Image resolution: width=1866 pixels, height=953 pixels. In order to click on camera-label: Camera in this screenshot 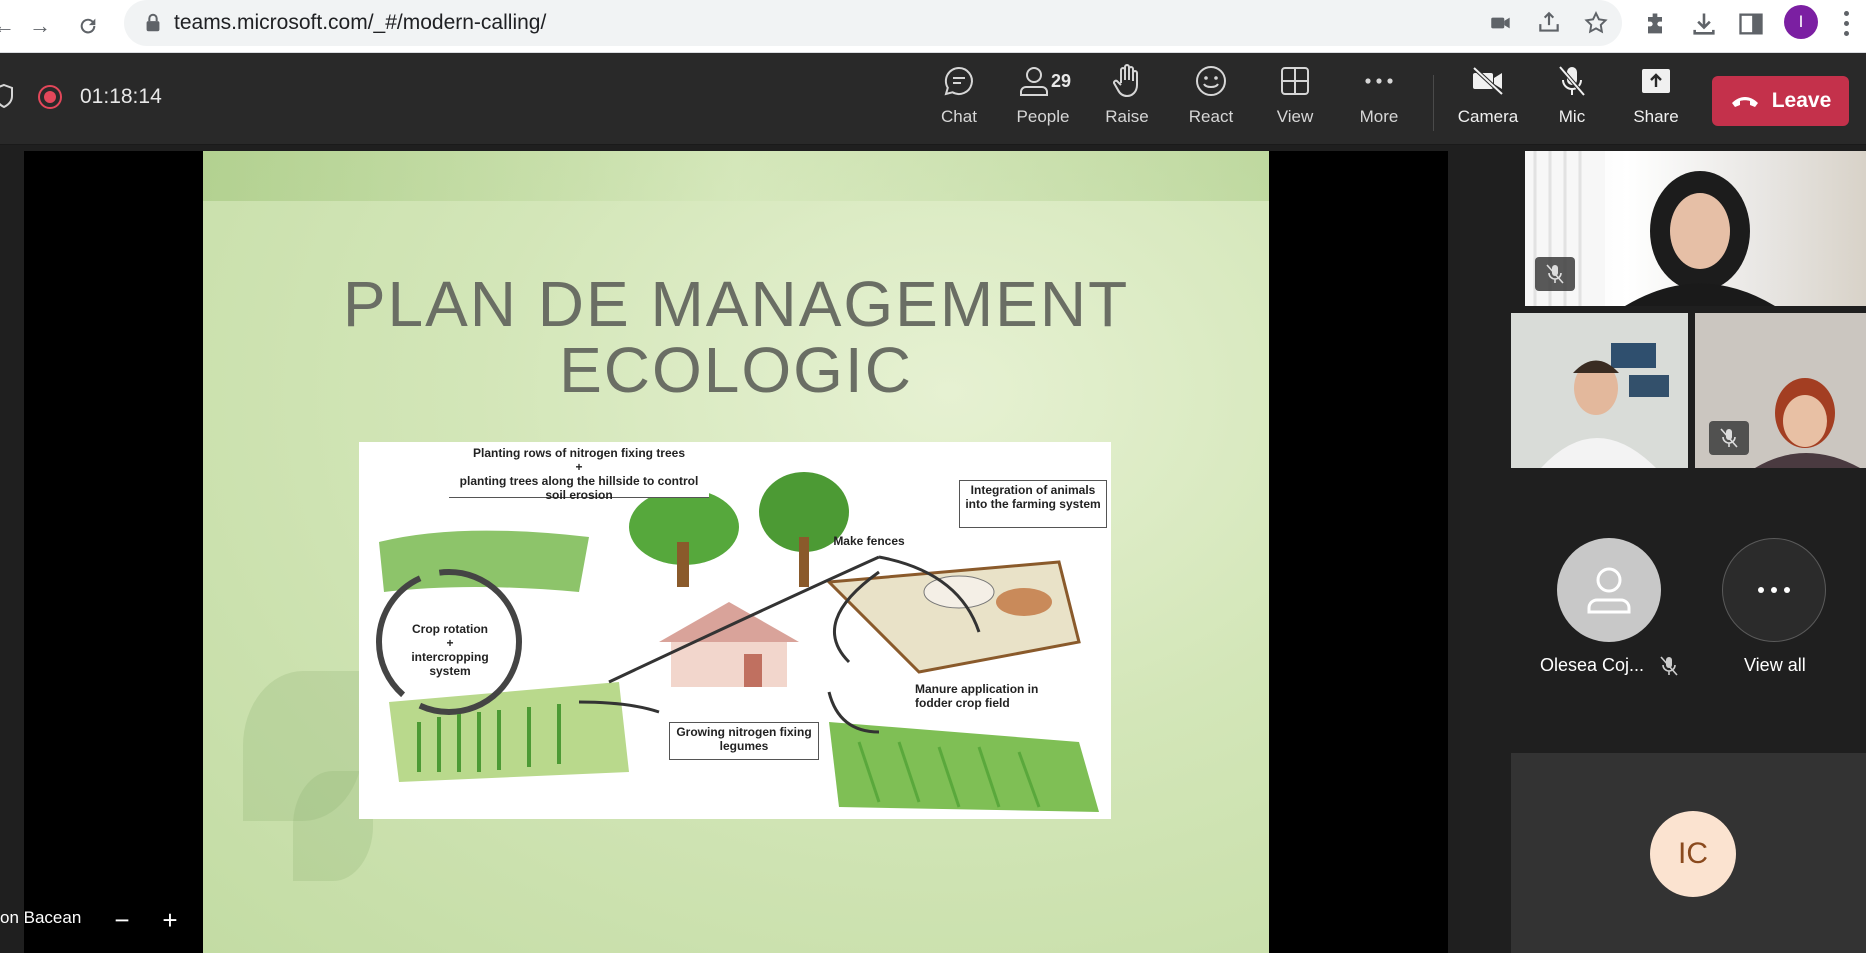, I will do `click(1488, 116)`.